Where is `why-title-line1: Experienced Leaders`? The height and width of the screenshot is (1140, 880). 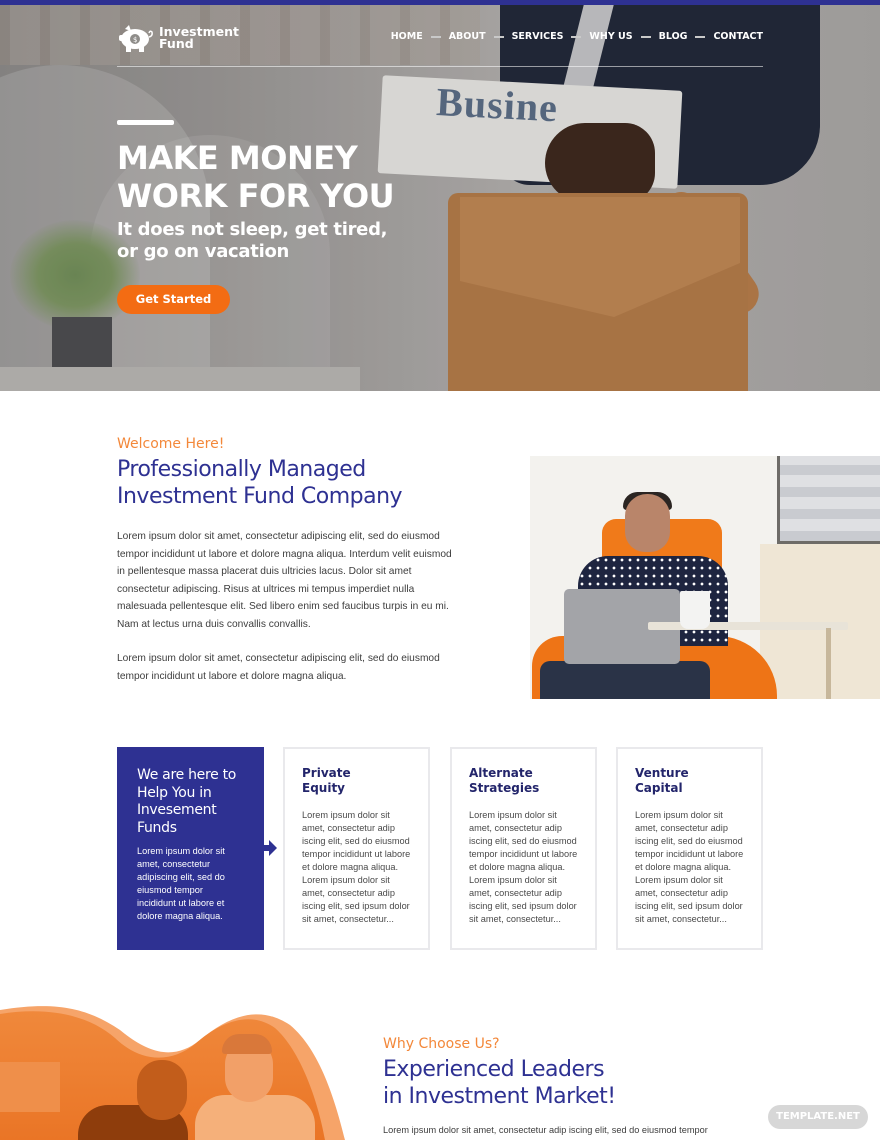 why-title-line1: Experienced Leaders is located at coordinates (494, 1069).